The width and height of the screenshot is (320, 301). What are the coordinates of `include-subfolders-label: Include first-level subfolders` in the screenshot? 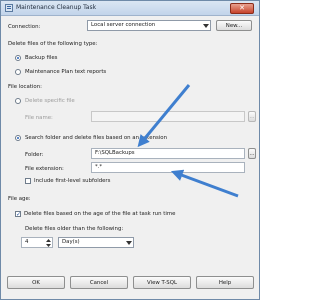 It's located at (72, 181).